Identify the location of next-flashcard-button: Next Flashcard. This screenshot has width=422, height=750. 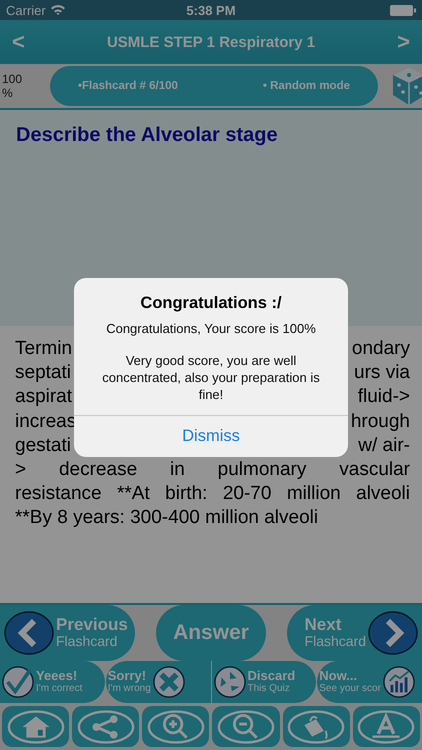
(354, 633).